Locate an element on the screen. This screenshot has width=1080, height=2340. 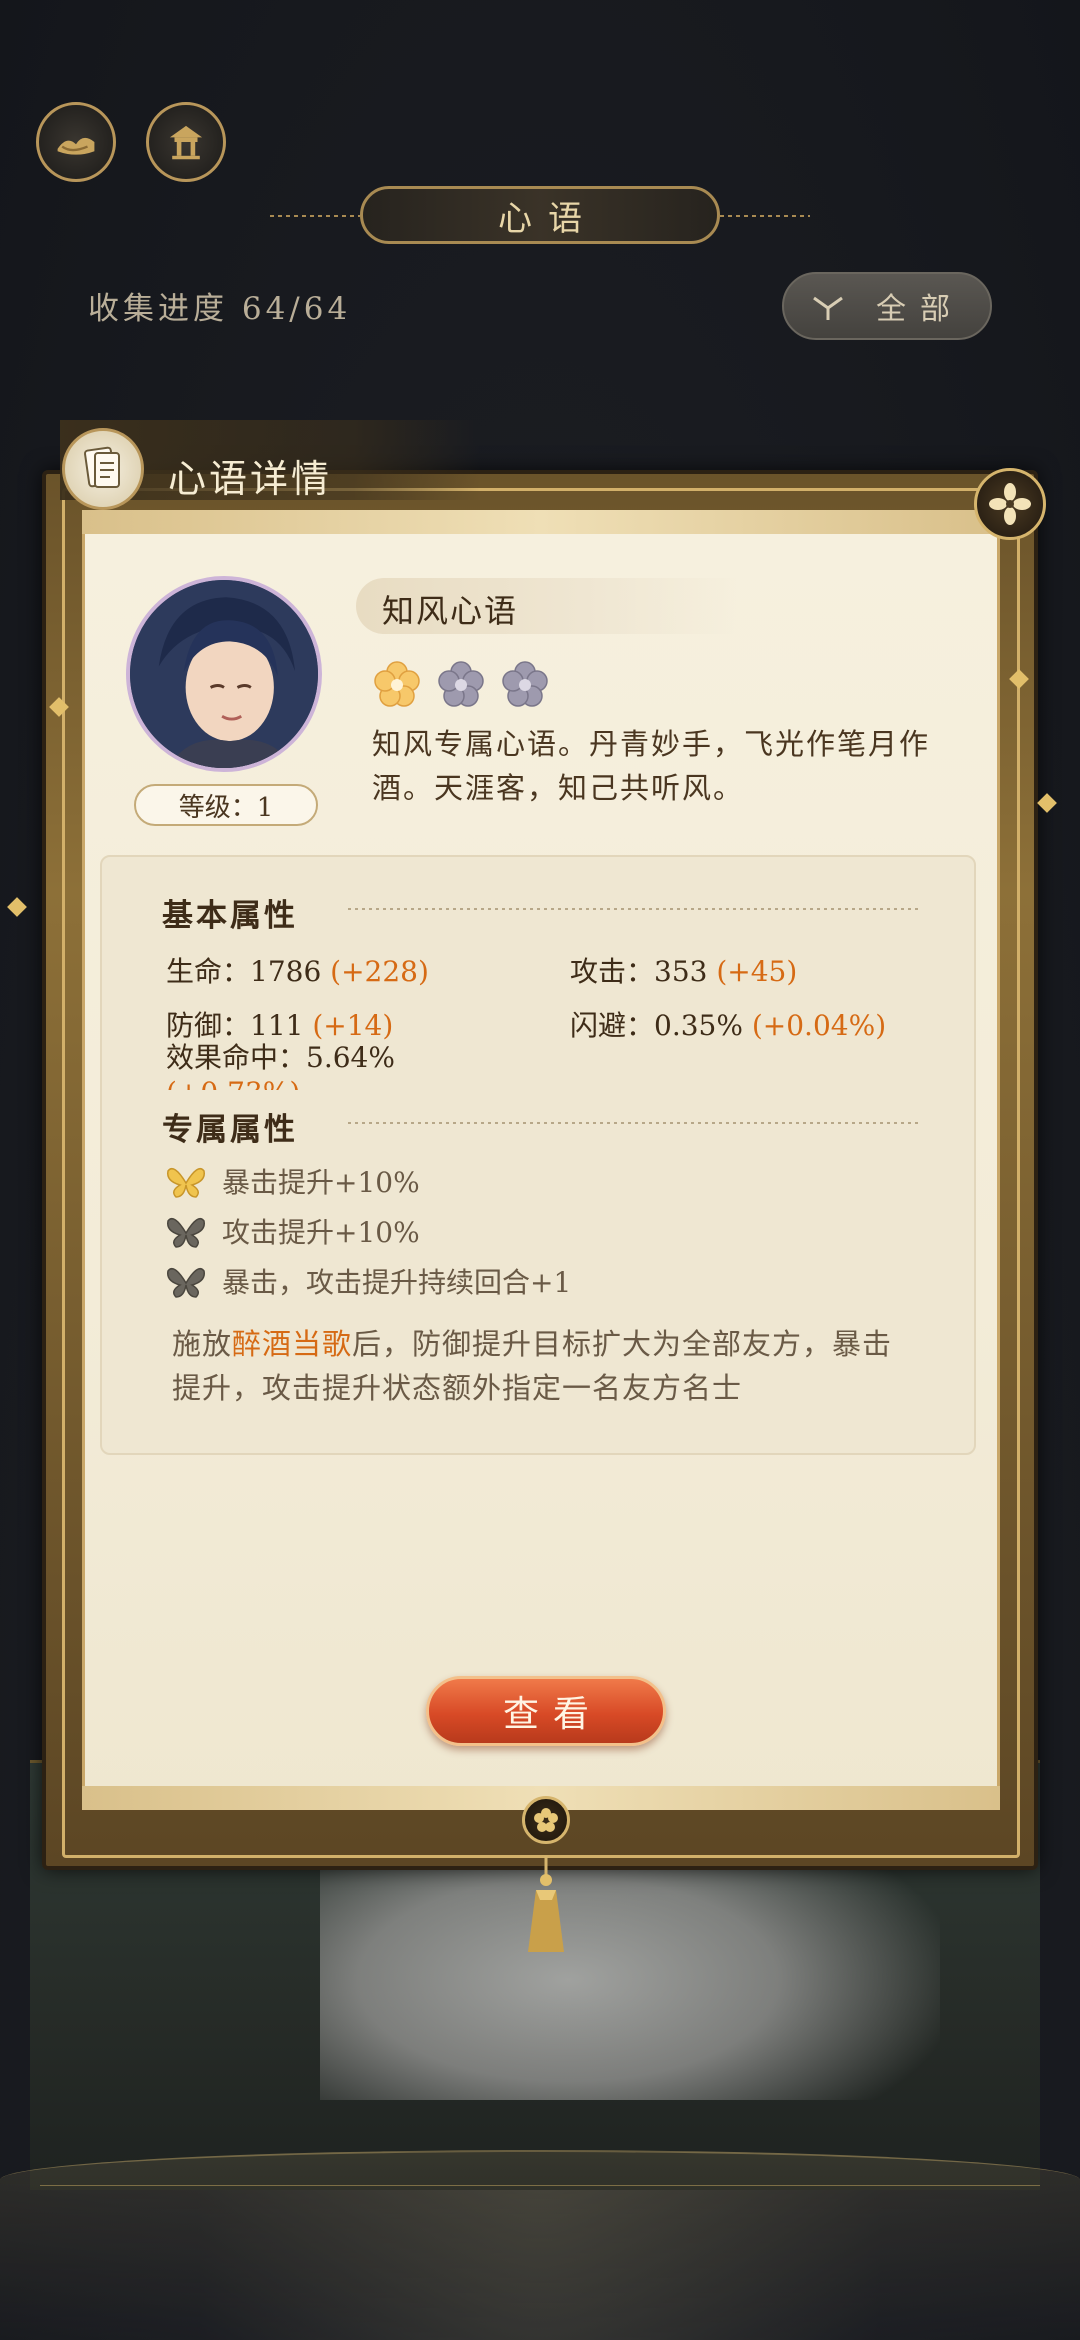
tassel-knob is located at coordinates (546, 1820).